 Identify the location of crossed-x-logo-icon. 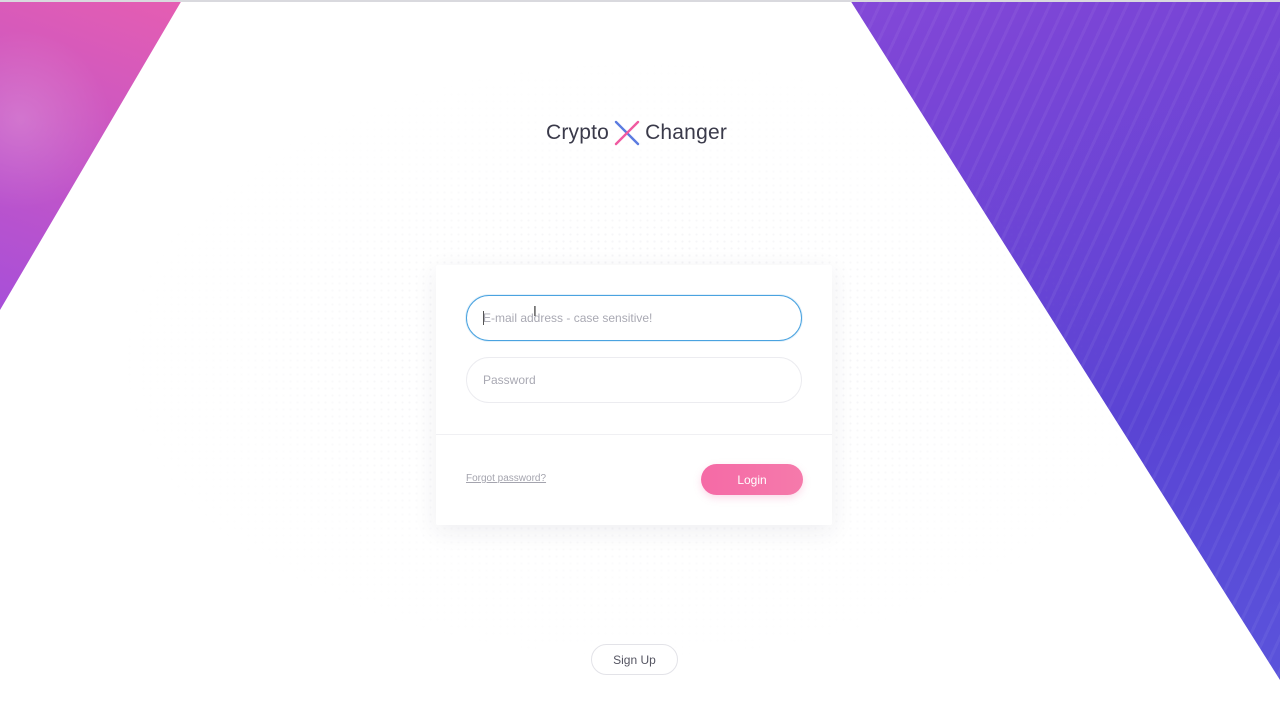
(627, 133).